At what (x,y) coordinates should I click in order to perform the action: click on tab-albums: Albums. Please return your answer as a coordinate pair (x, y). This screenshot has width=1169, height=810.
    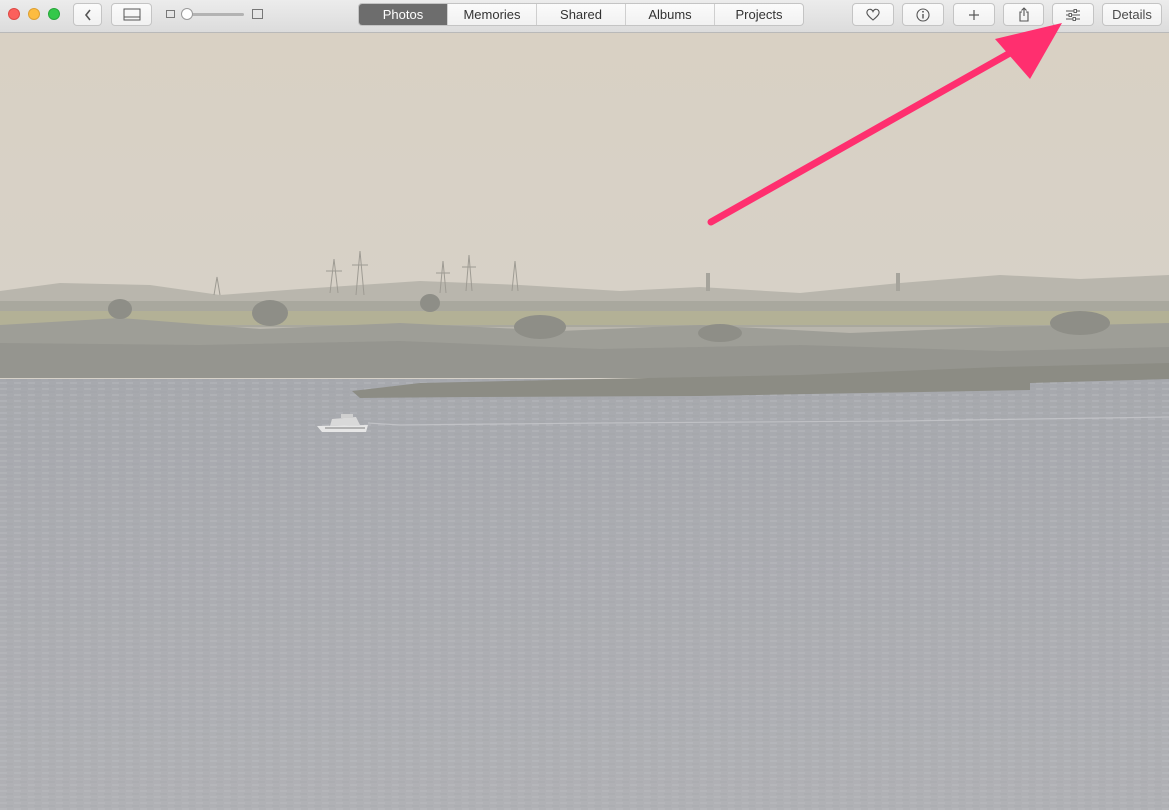
    Looking at the image, I should click on (669, 14).